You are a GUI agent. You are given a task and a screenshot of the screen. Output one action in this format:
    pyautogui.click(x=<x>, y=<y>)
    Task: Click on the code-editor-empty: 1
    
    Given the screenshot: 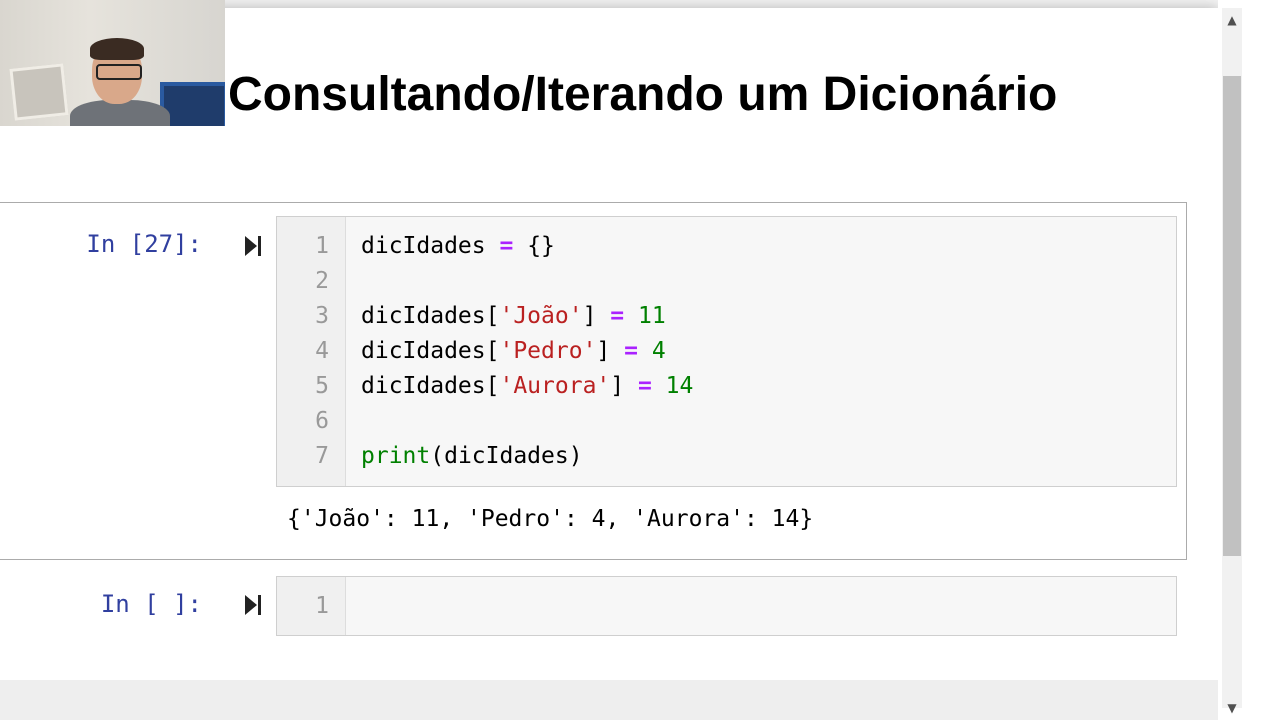 What is the action you would take?
    pyautogui.click(x=726, y=606)
    